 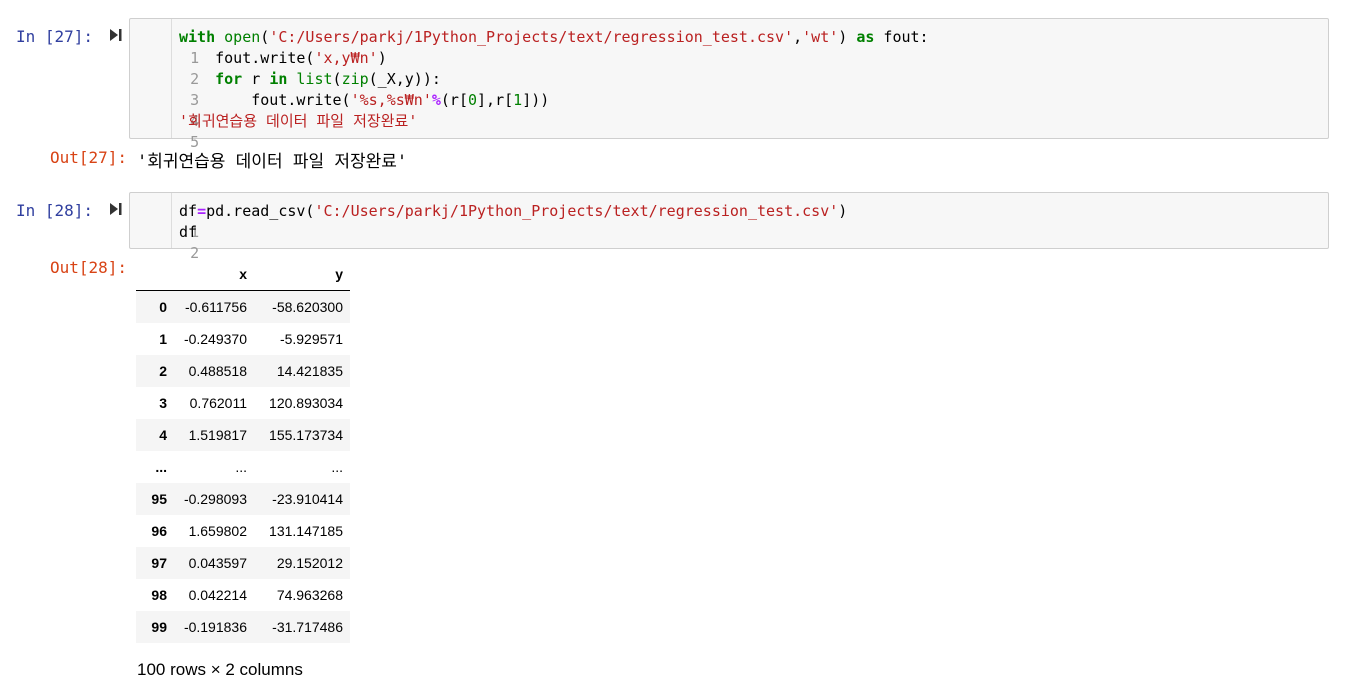 I want to click on cell-x: -0.611756, so click(x=215, y=307).